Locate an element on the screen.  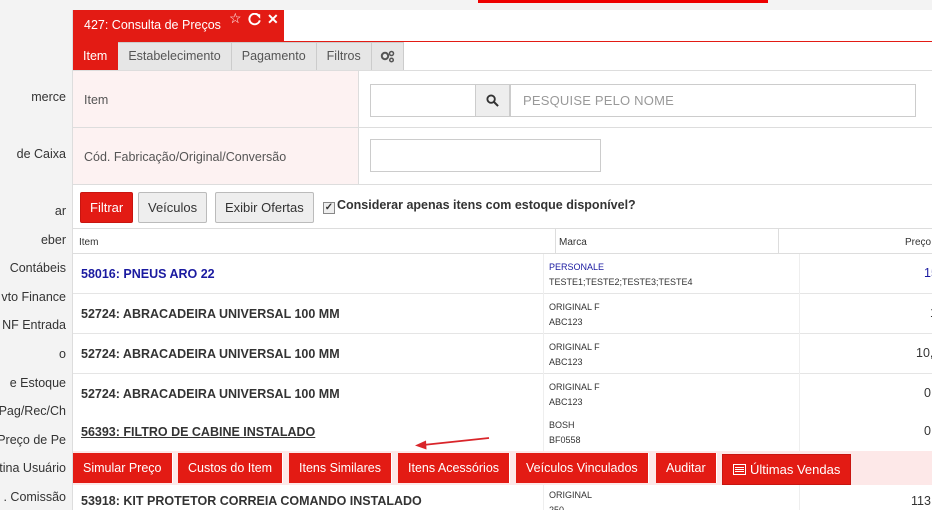
sidebar-item: Pag/Rec/Ch is located at coordinates (33, 411).